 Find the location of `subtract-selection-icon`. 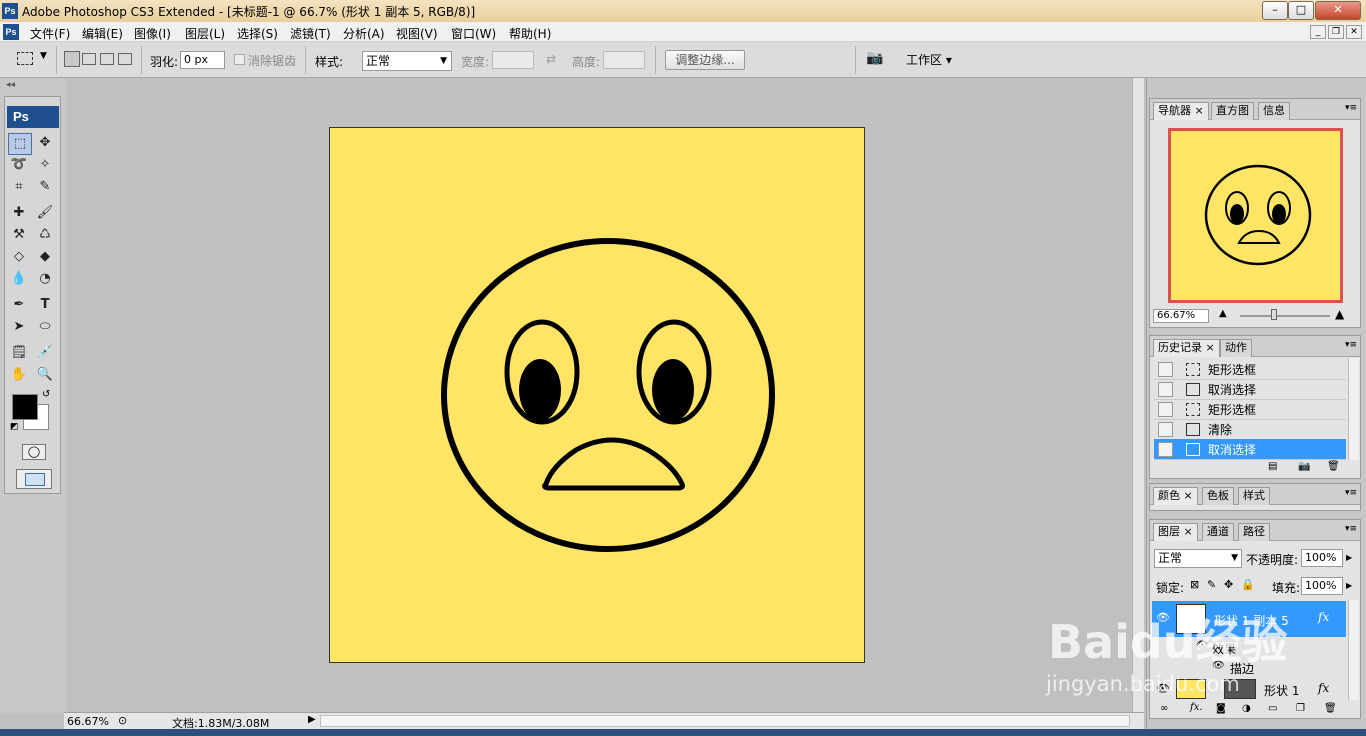

subtract-selection-icon is located at coordinates (107, 59).